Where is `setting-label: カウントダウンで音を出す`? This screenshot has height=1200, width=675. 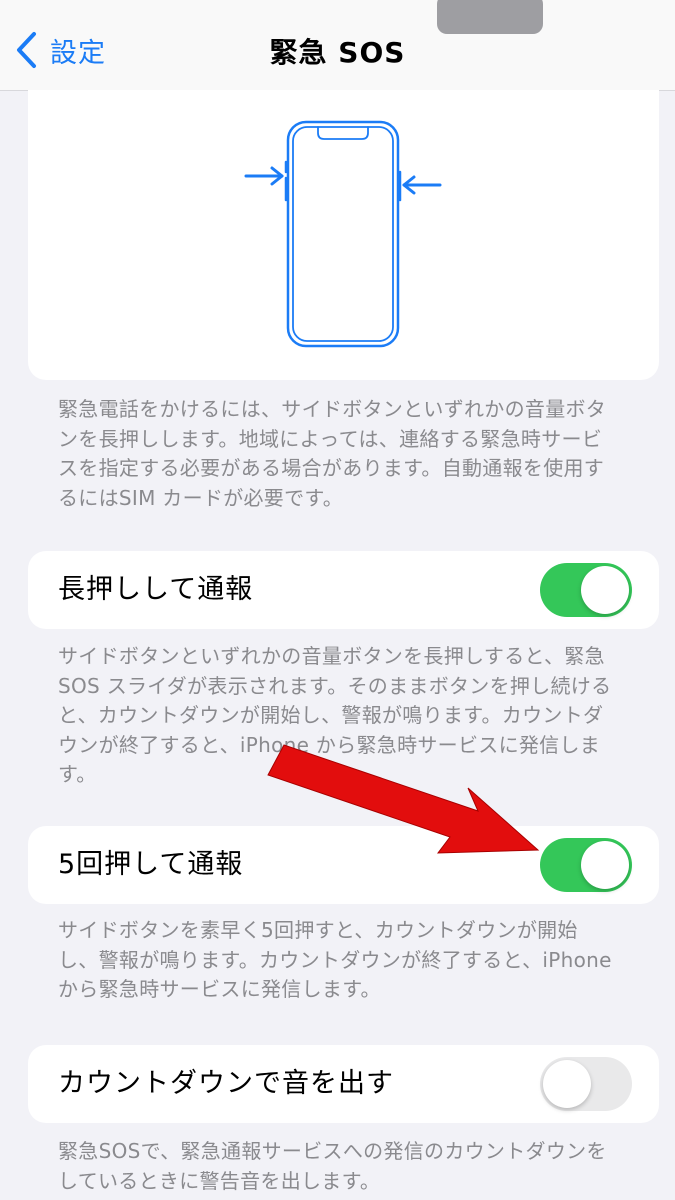 setting-label: カウントダウンで音を出す is located at coordinates (226, 1083).